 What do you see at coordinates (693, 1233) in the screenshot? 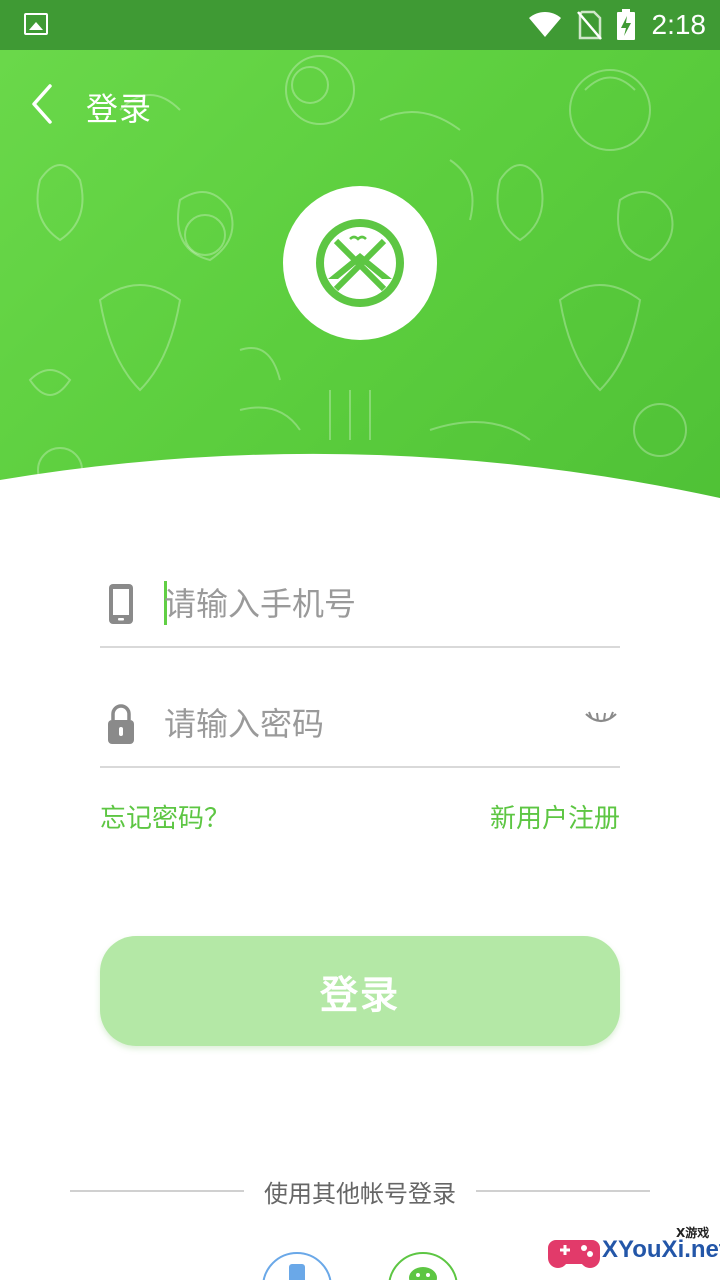
I see `watermark-small: X游戏` at bounding box center [693, 1233].